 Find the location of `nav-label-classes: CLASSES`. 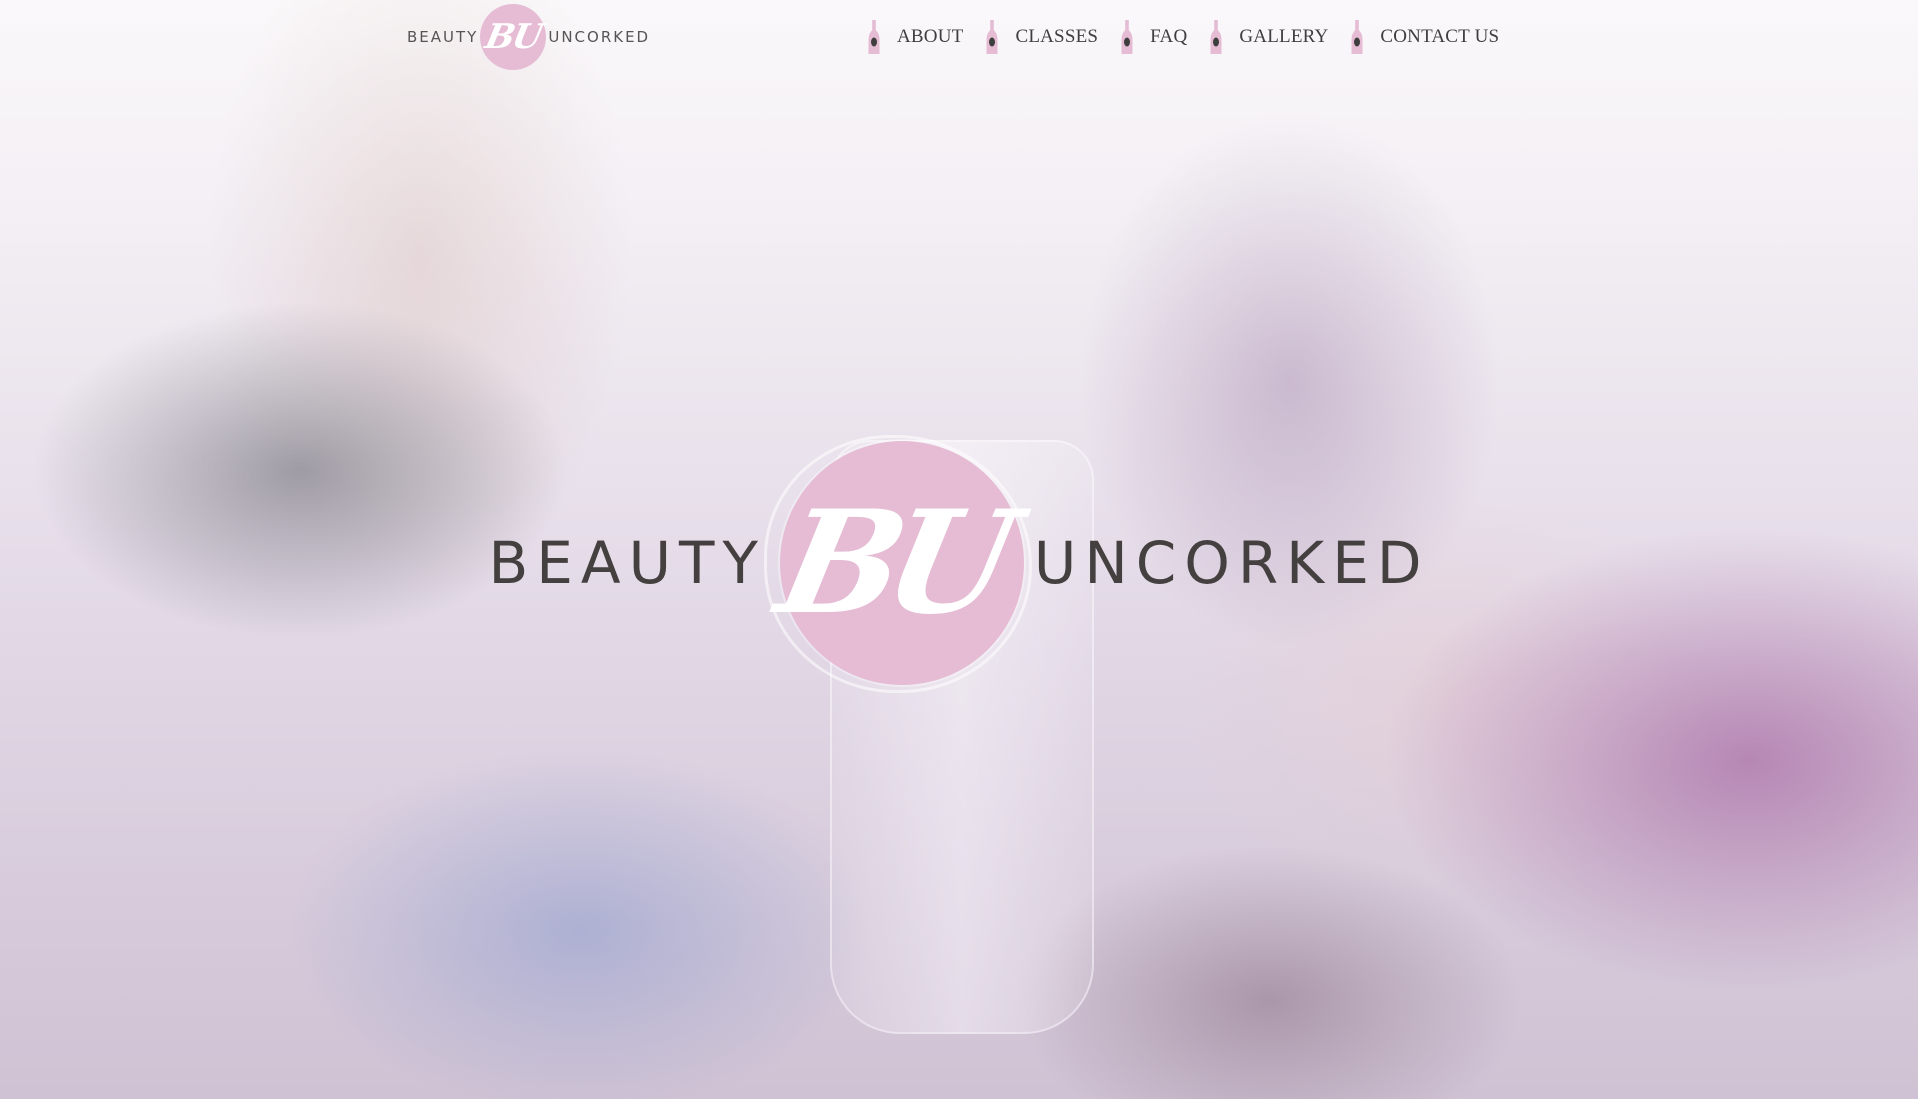

nav-label-classes: CLASSES is located at coordinates (1057, 36).